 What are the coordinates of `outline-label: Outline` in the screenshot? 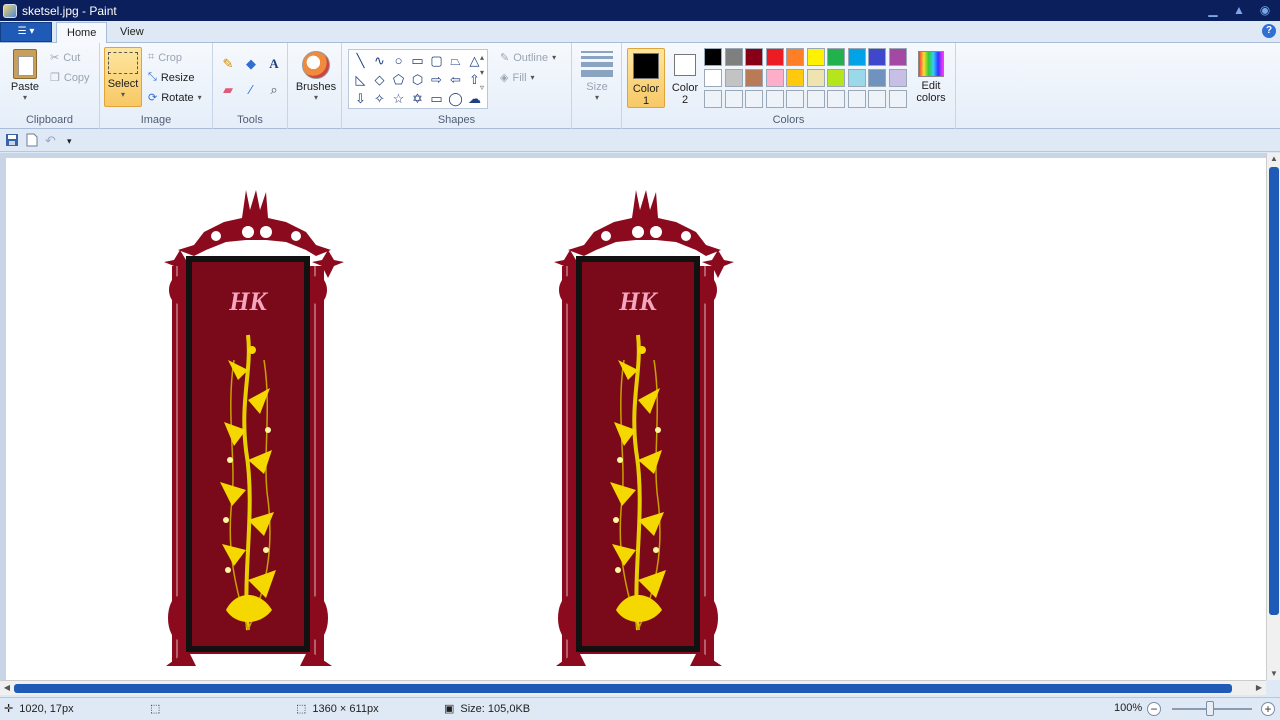 It's located at (531, 57).